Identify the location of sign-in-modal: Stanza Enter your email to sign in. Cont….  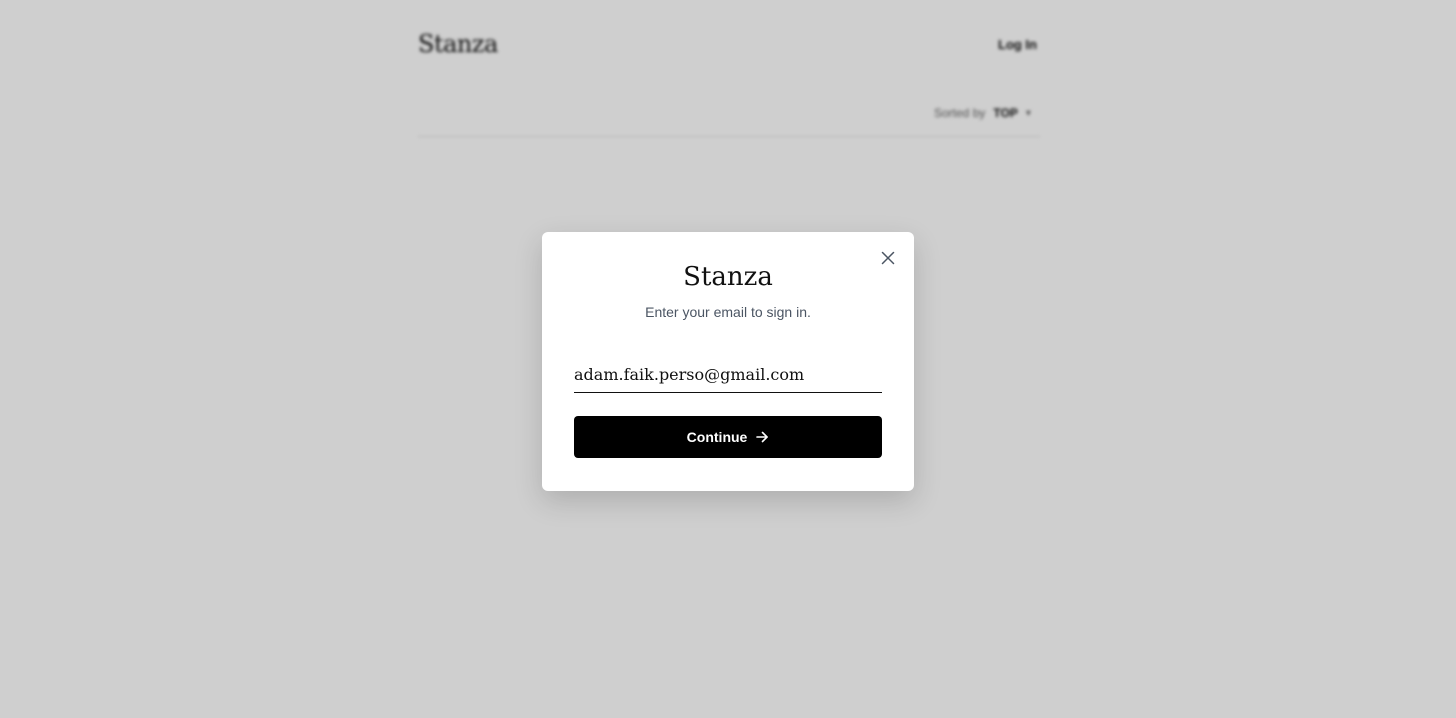
(728, 361).